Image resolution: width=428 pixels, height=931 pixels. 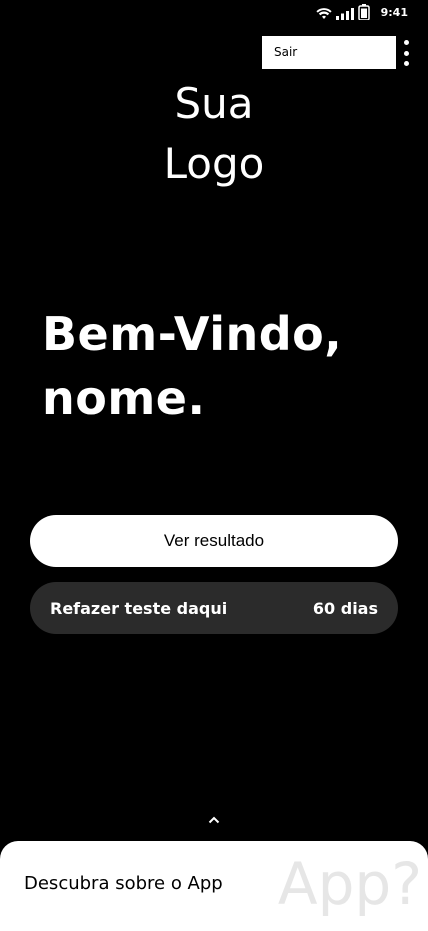 I want to click on signal-icon, so click(x=345, y=14).